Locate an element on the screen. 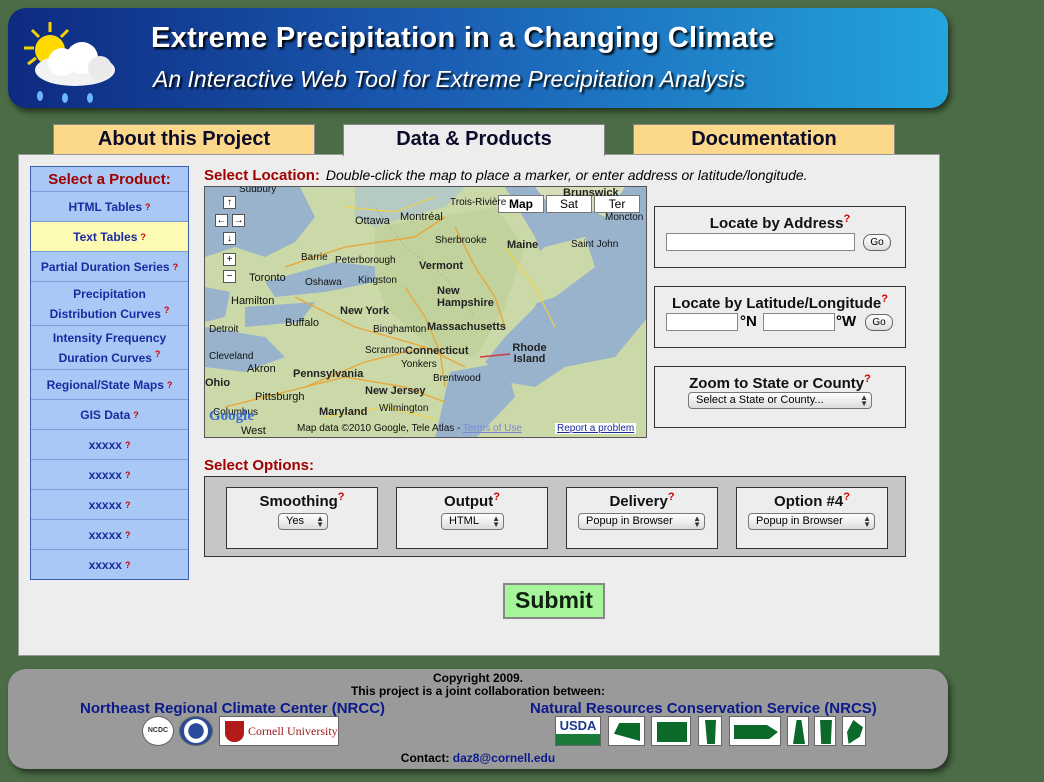 The height and width of the screenshot is (782, 1044). sidebar-item-placeholder-2: xxxxx? is located at coordinates (109, 475).